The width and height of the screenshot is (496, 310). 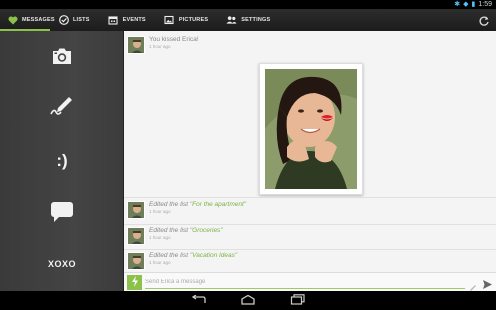 I want to click on entry-message: Edited the list "Groceries", so click(x=186, y=231).